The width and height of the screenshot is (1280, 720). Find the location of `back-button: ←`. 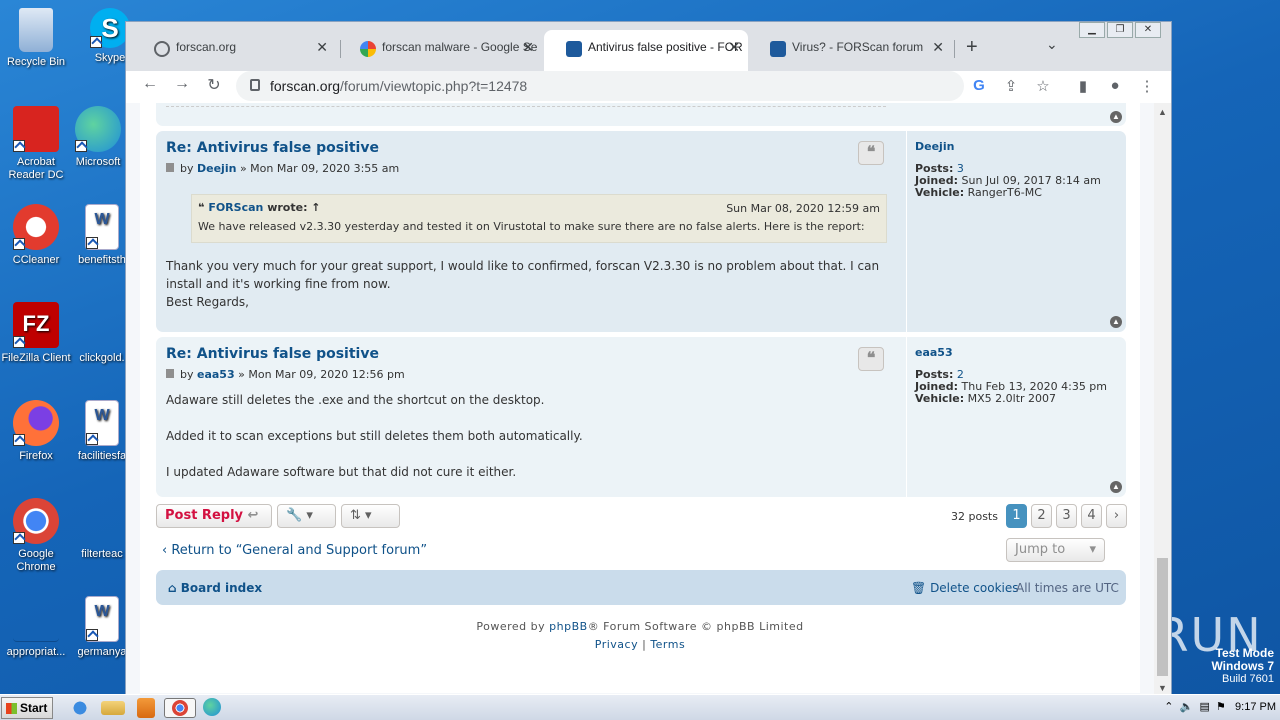

back-button: ← is located at coordinates (150, 84).